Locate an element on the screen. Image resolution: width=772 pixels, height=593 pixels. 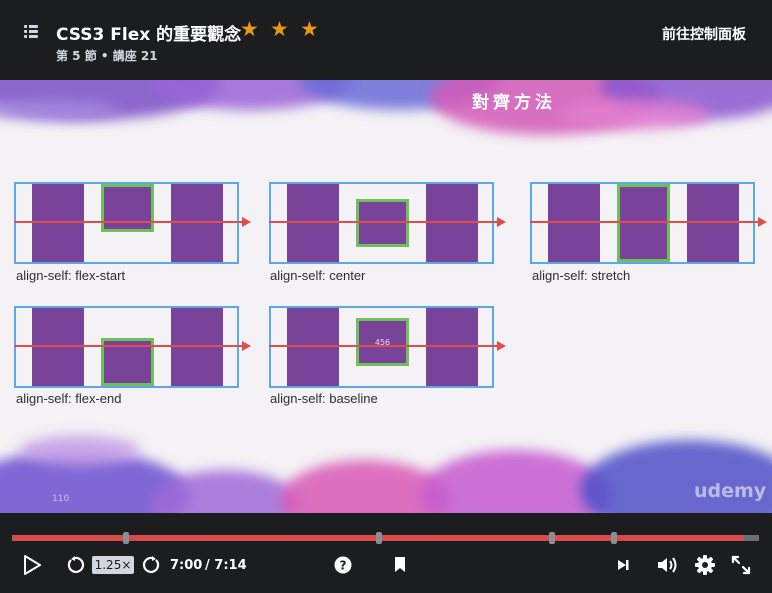
course-content-menu-icon is located at coordinates (31, 31).